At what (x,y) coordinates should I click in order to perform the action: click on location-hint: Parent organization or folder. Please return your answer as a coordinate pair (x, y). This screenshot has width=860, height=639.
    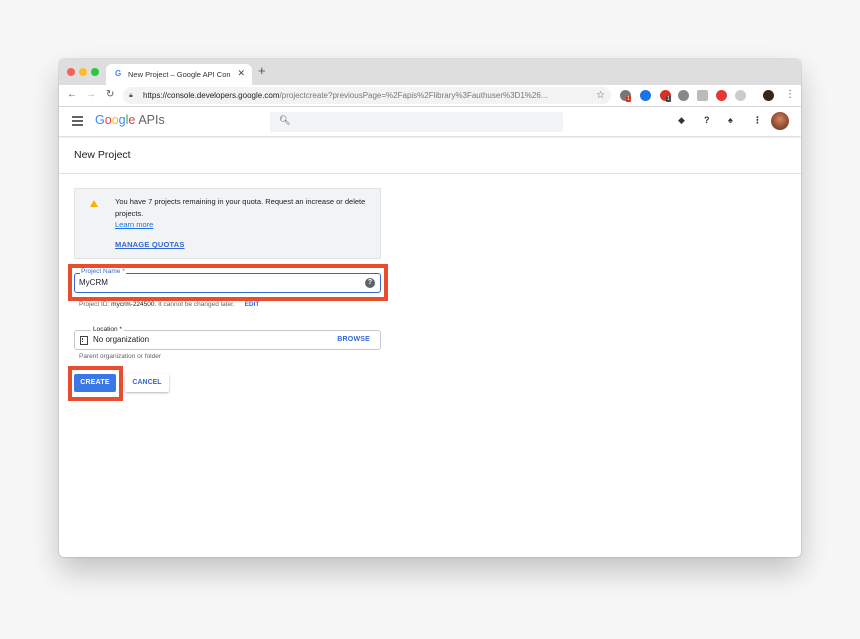
    Looking at the image, I should click on (120, 356).